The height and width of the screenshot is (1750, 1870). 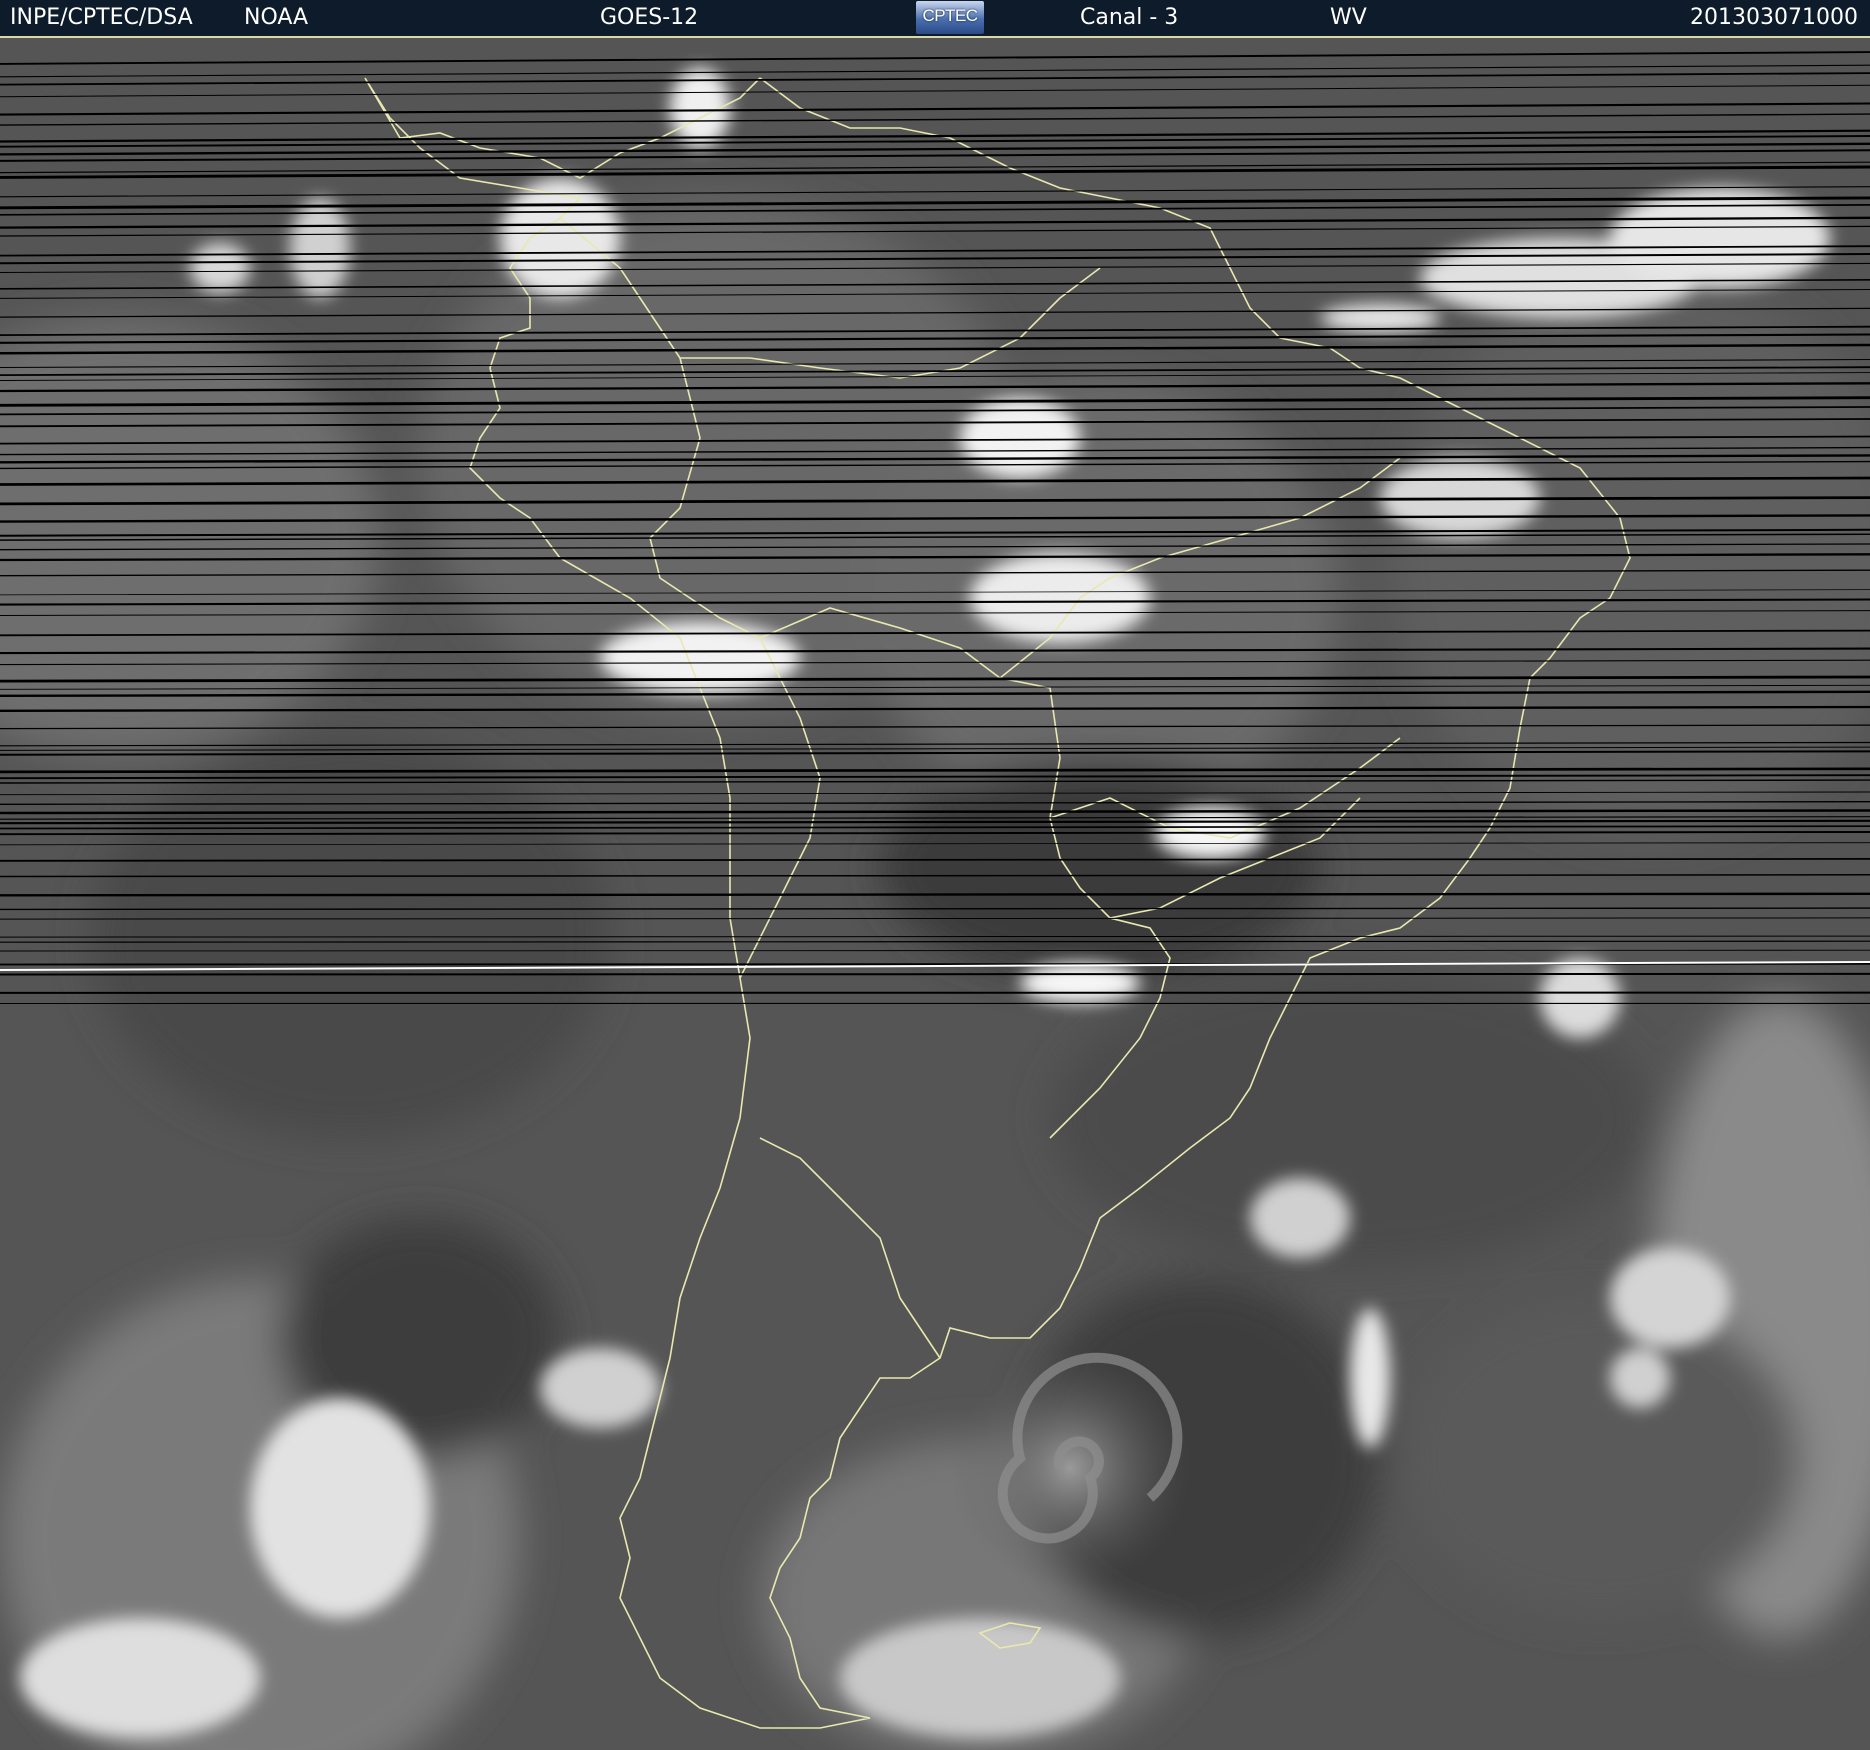 I want to click on agency-label: INPE/CPTEC/DSA, so click(x=101, y=17).